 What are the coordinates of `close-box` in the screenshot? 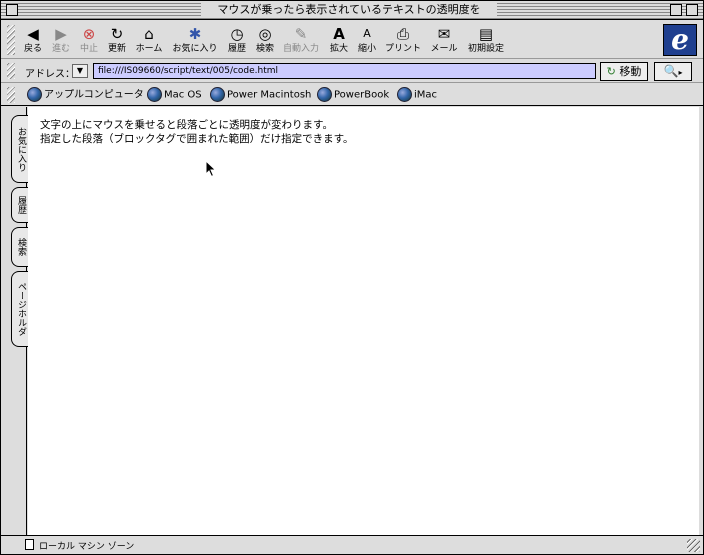 It's located at (12, 10).